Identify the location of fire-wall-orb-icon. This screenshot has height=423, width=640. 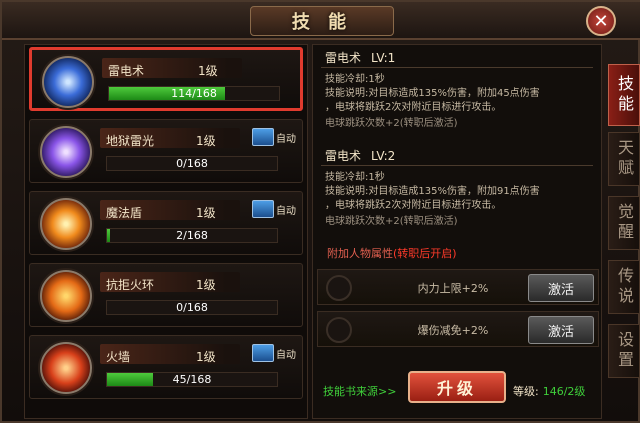
(66, 368).